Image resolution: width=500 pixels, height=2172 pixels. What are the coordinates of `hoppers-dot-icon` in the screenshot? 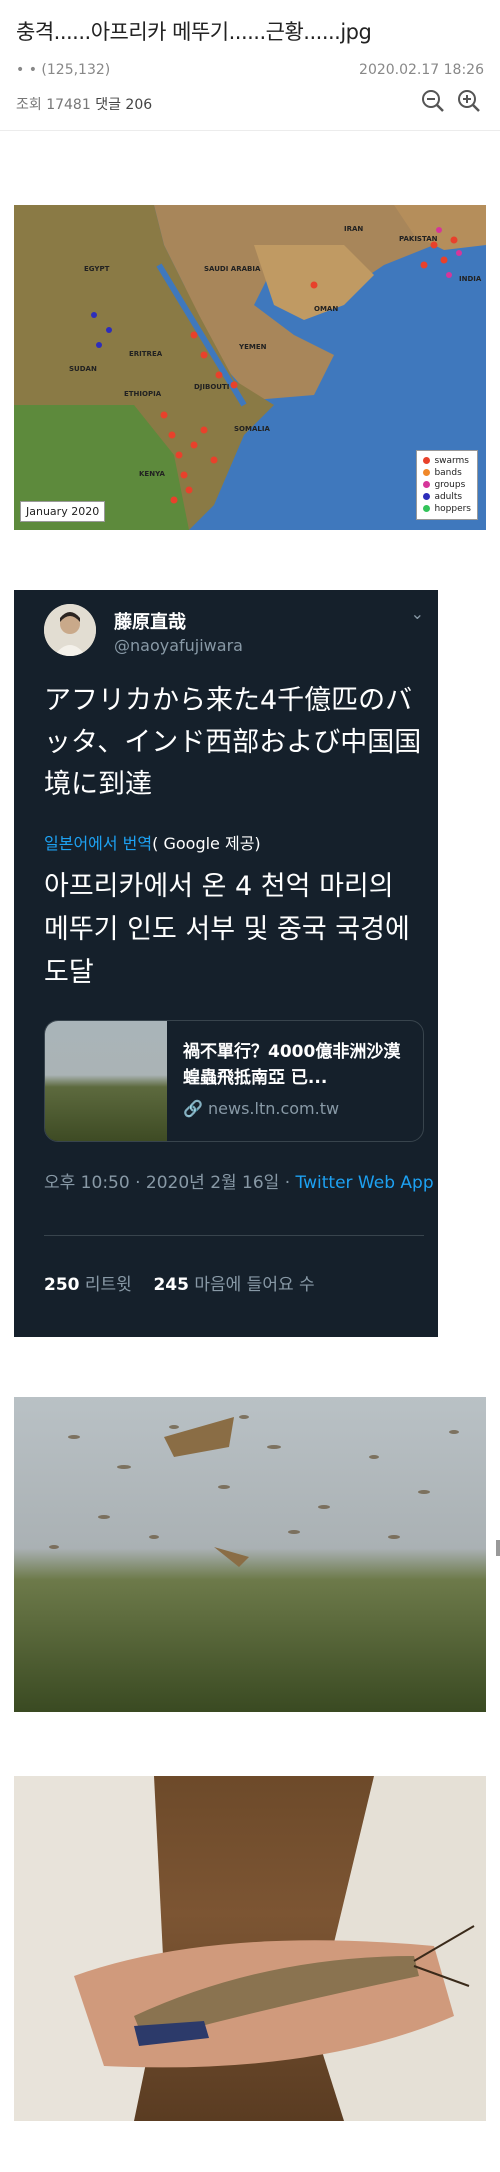 It's located at (427, 508).